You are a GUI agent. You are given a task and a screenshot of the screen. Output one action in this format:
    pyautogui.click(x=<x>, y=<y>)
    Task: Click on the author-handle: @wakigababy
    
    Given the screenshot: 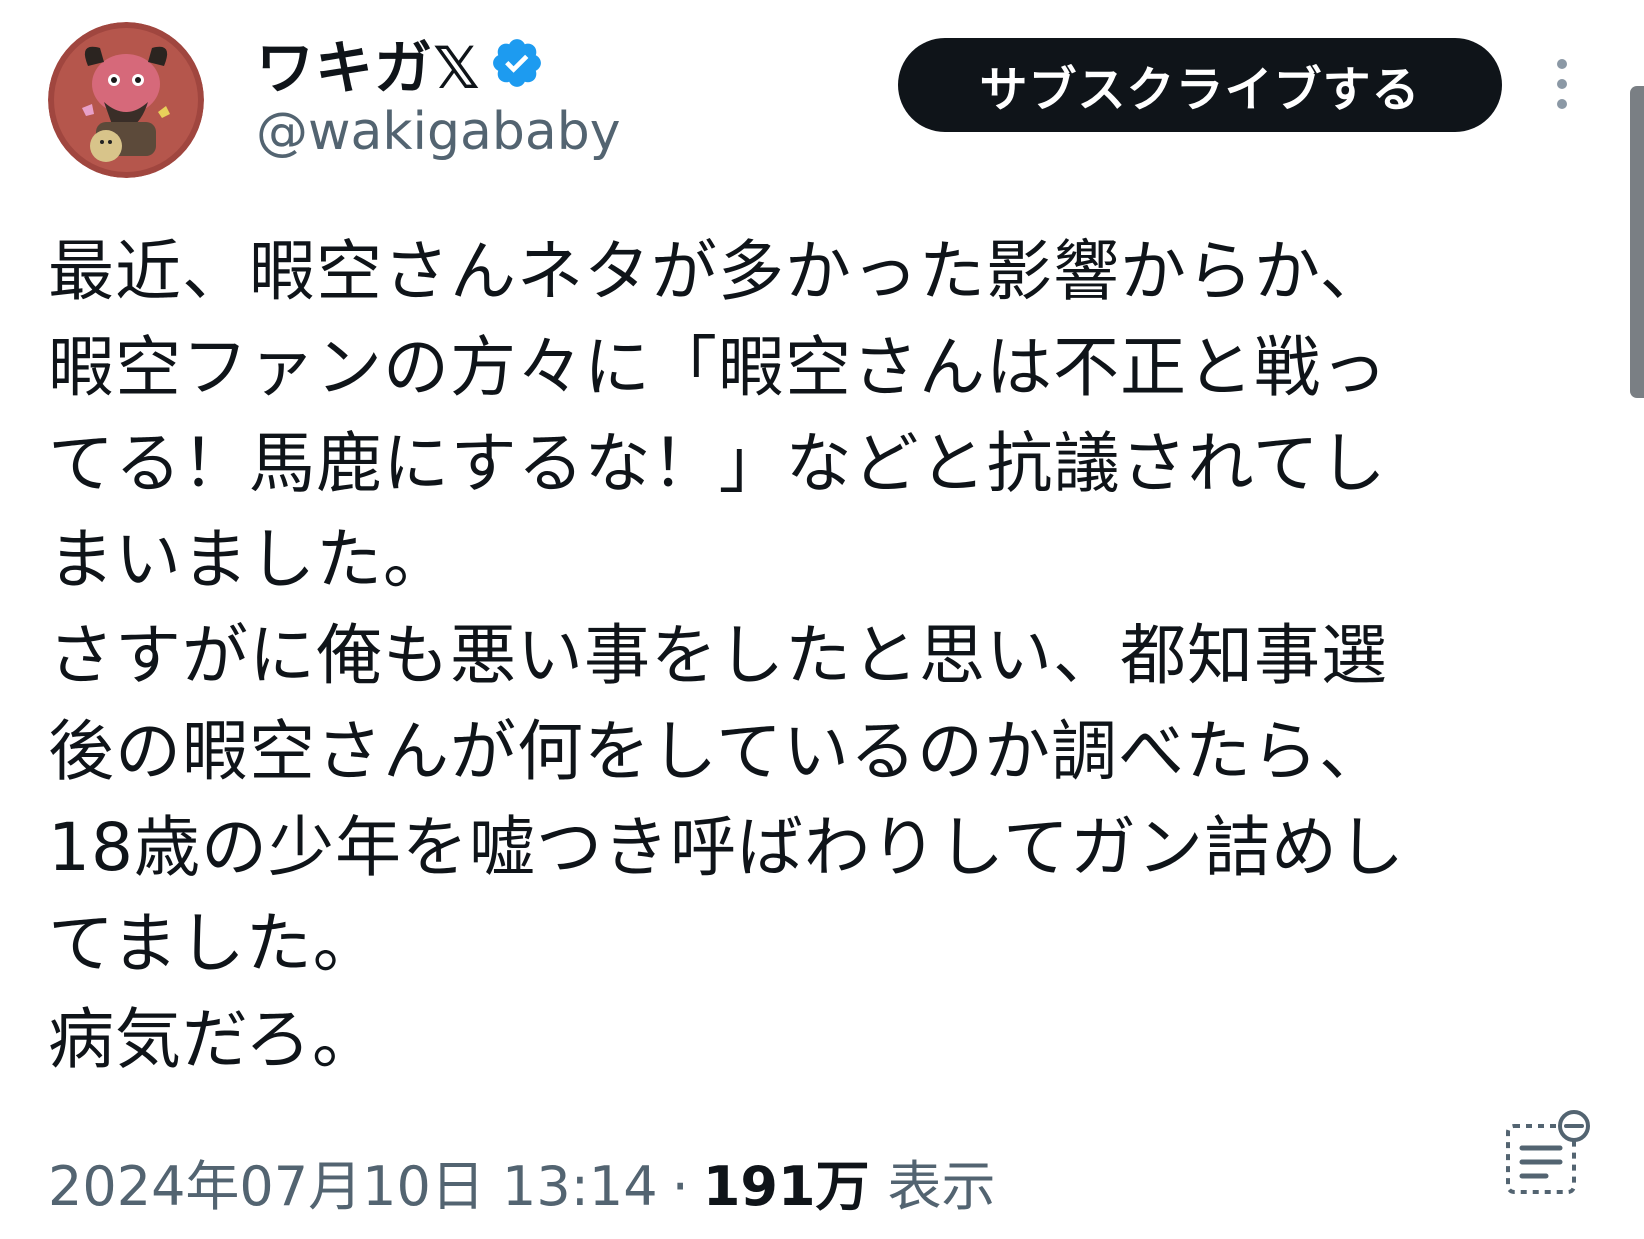 What is the action you would take?
    pyautogui.click(x=438, y=132)
    